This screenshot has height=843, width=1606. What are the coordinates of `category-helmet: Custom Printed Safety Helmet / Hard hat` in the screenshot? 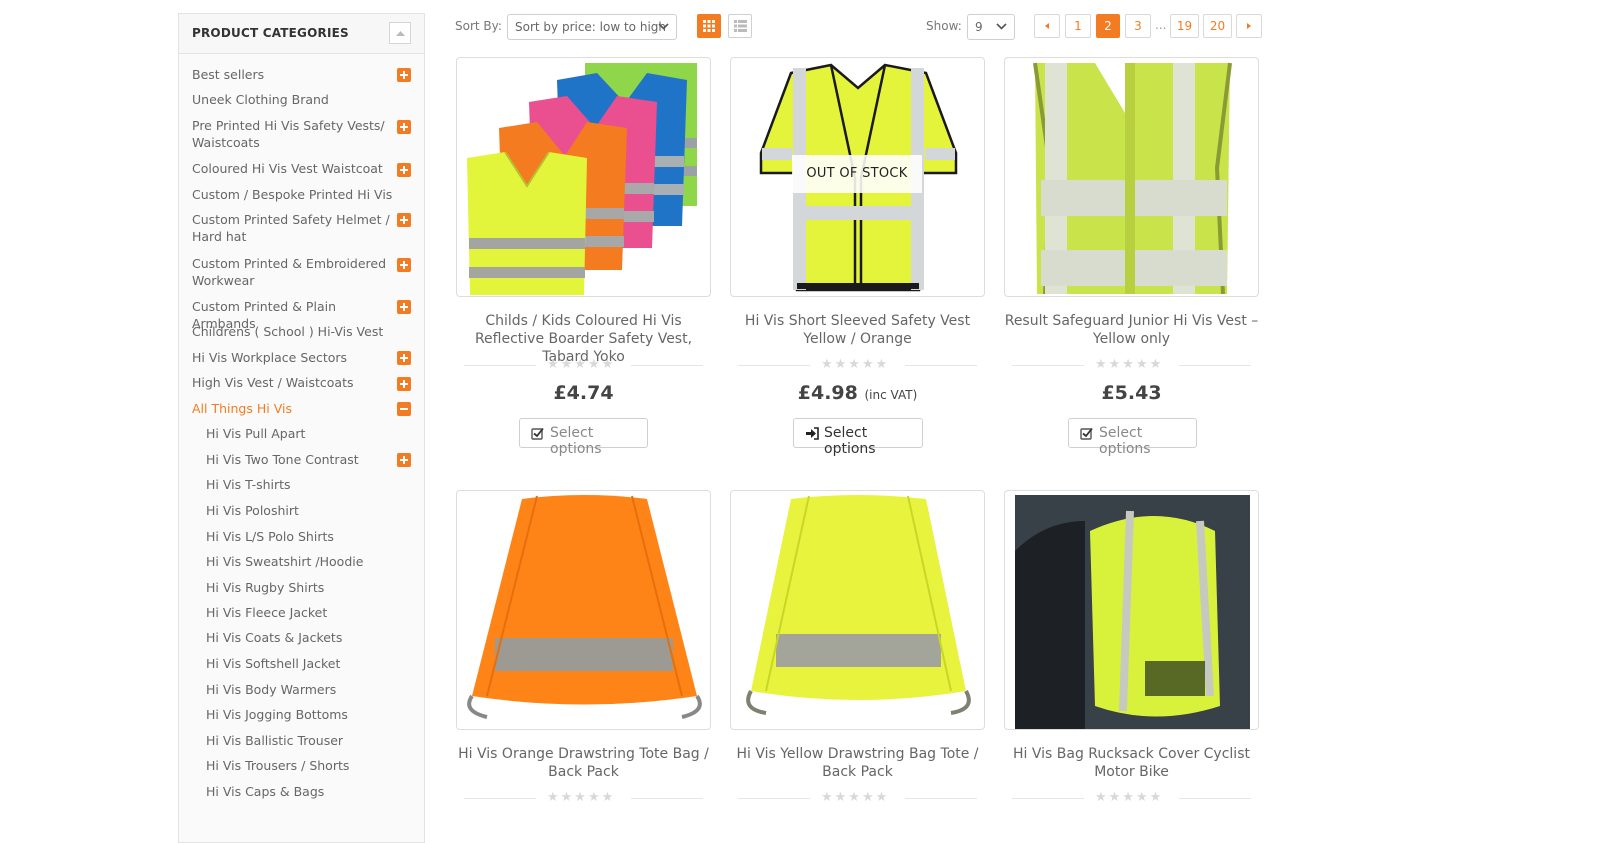 It's located at (299, 228).